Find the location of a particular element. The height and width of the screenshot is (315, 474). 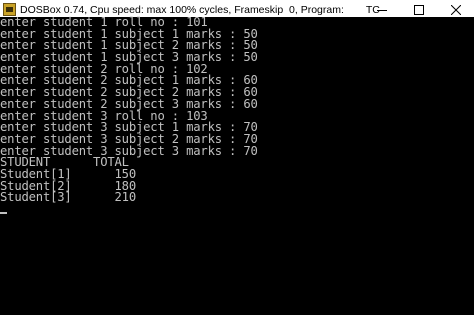

maximize-icon is located at coordinates (418, 9).